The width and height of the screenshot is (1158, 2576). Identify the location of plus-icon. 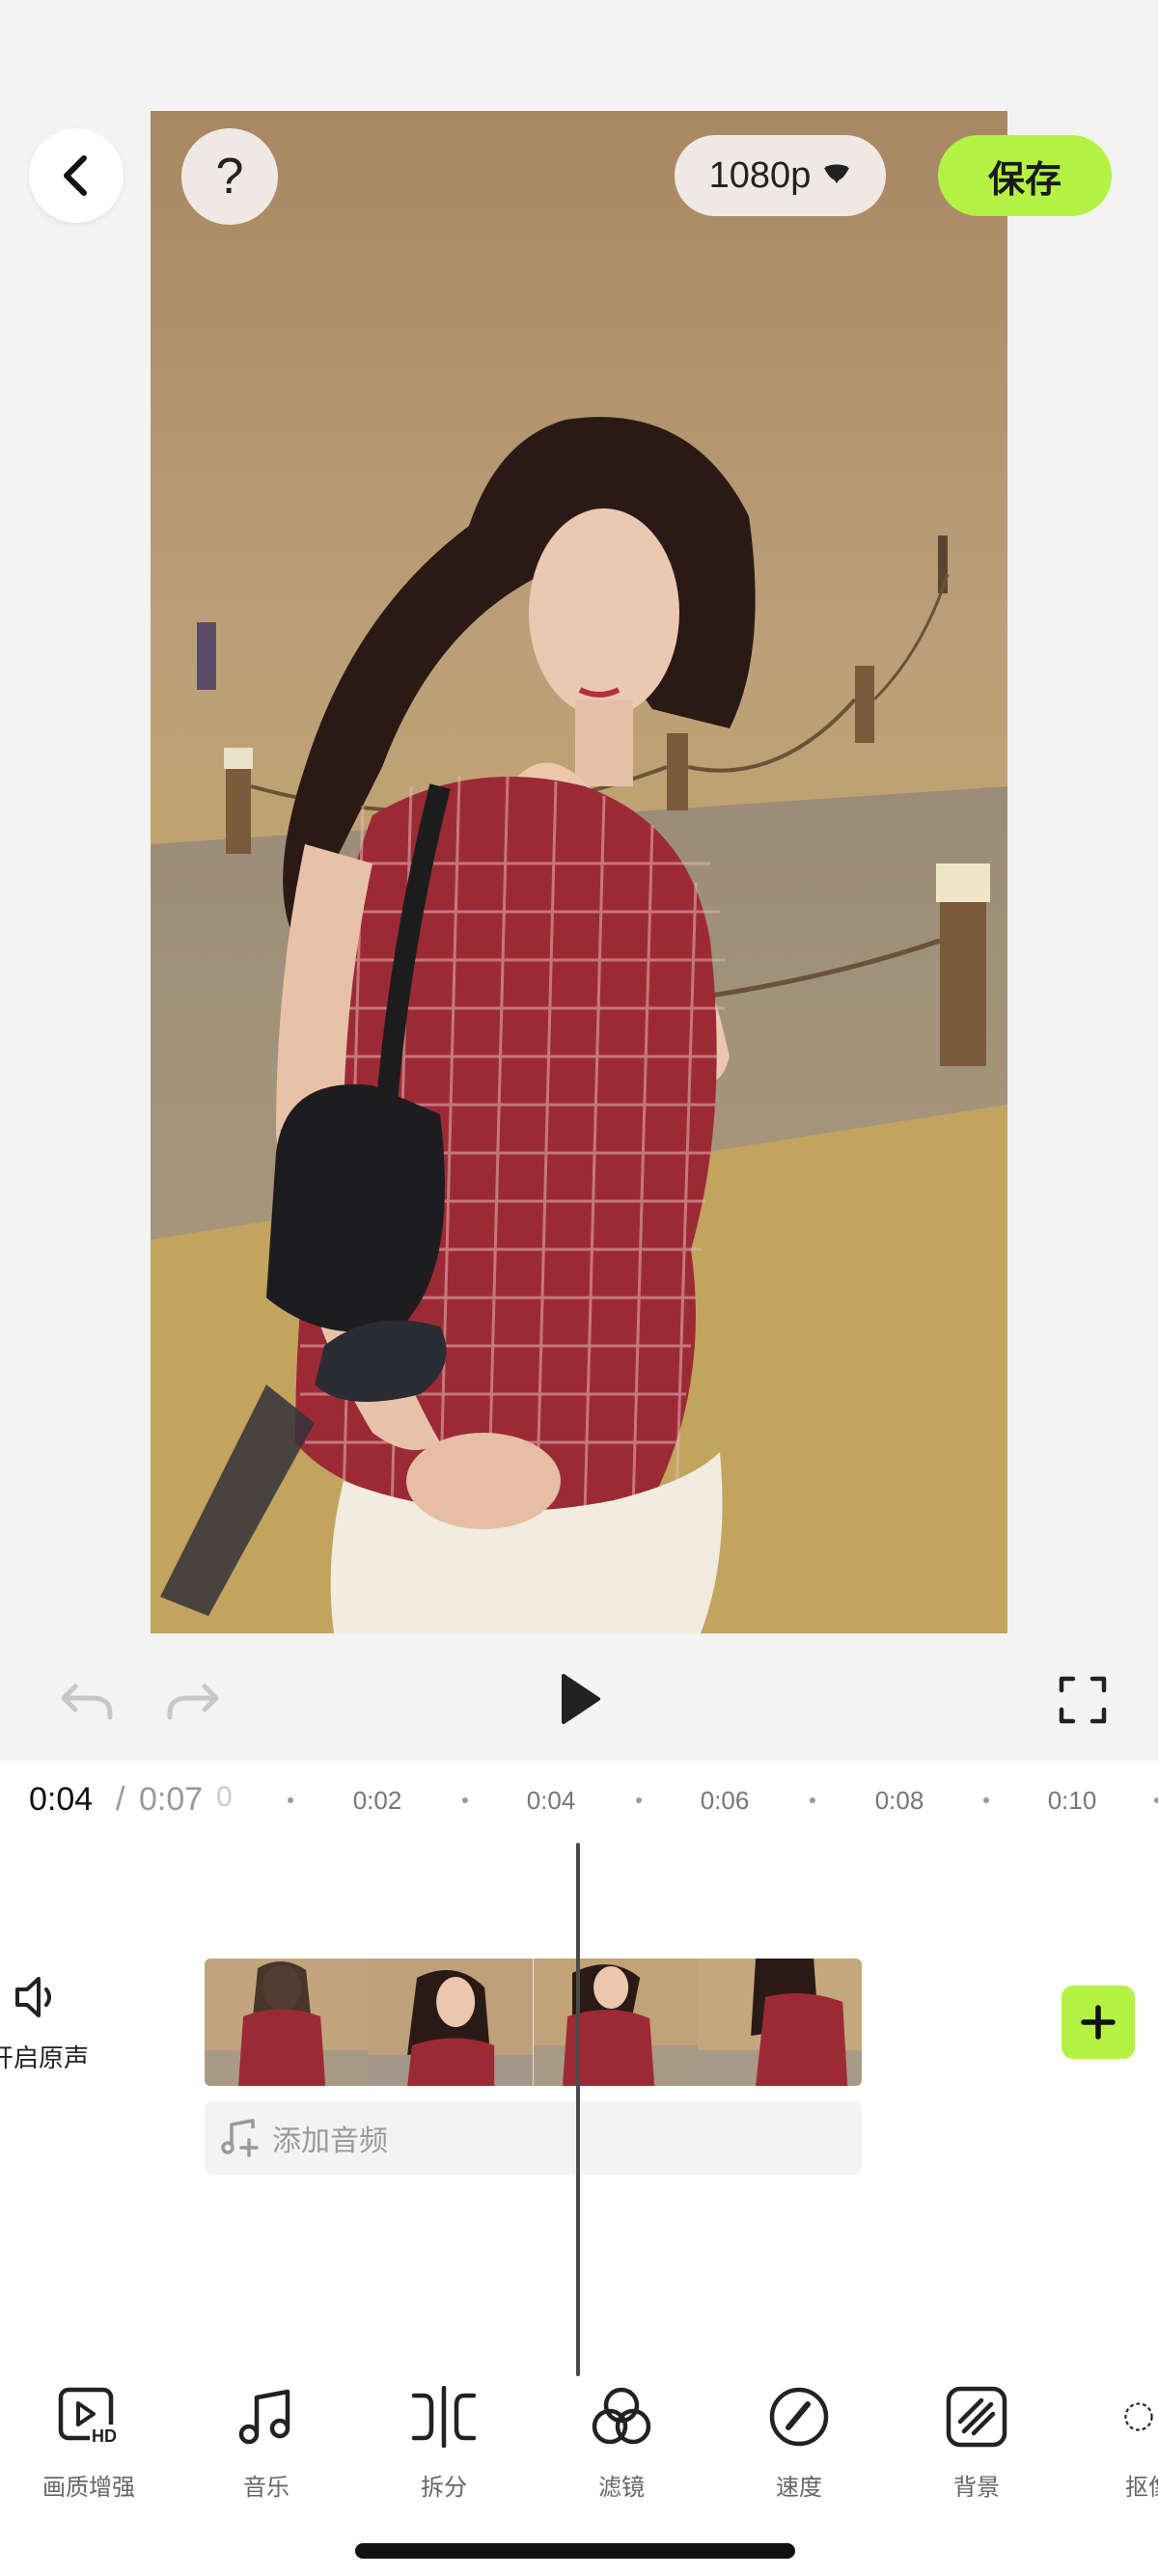
(1098, 2023).